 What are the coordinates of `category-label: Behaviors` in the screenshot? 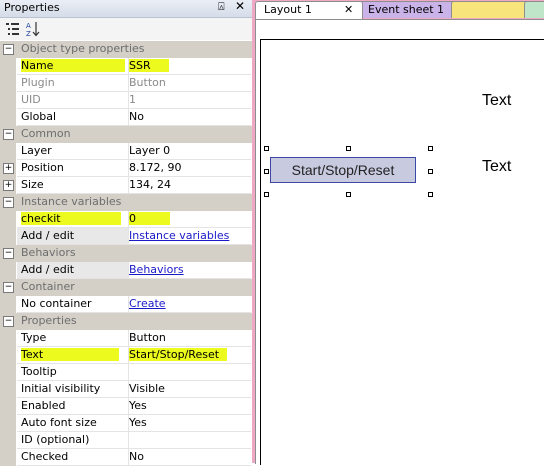 It's located at (48, 252).